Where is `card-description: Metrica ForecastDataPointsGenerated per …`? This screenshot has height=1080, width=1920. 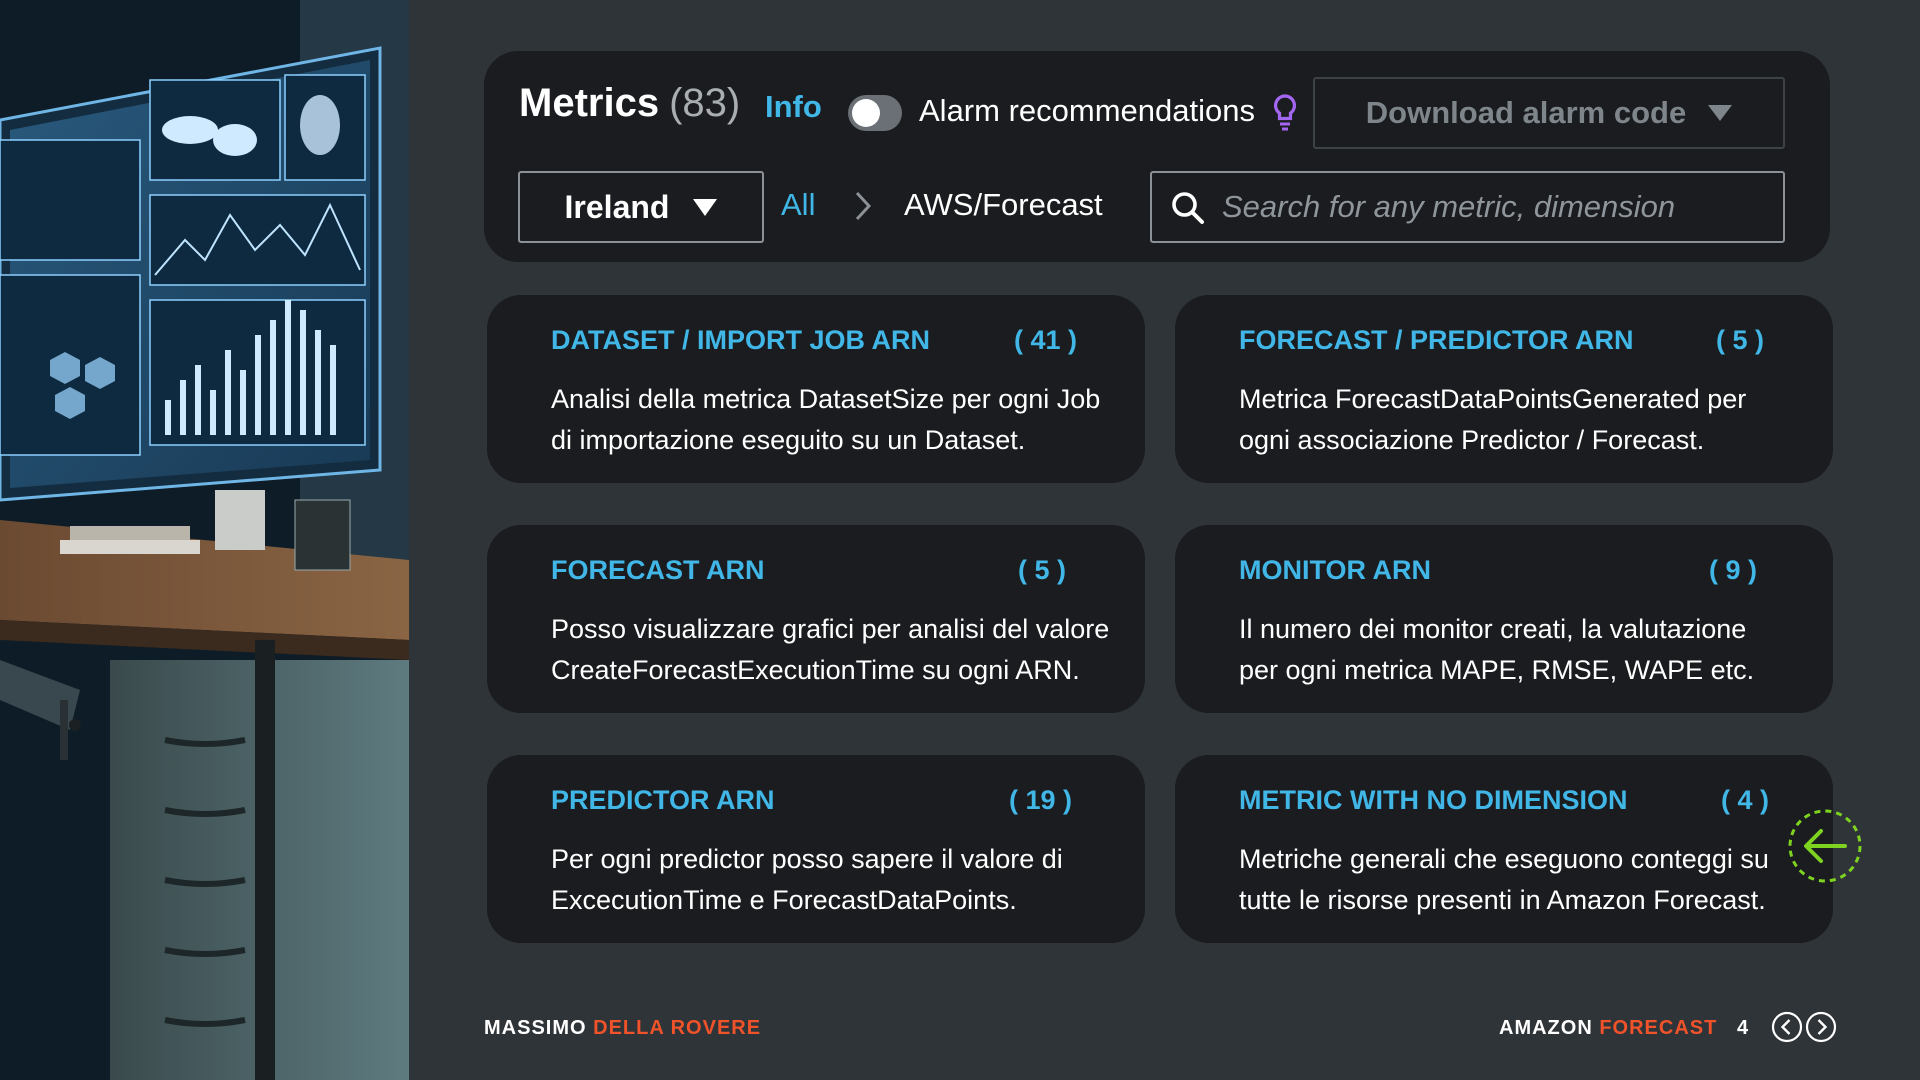 card-description: Metrica ForecastDataPointsGenerated per … is located at coordinates (1519, 420).